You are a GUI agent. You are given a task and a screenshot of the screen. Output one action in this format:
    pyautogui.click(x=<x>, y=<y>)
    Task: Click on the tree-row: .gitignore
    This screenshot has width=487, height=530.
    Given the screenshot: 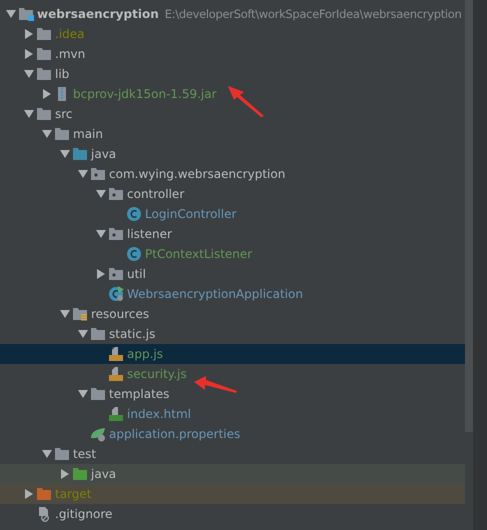 What is the action you would take?
    pyautogui.click(x=232, y=514)
    